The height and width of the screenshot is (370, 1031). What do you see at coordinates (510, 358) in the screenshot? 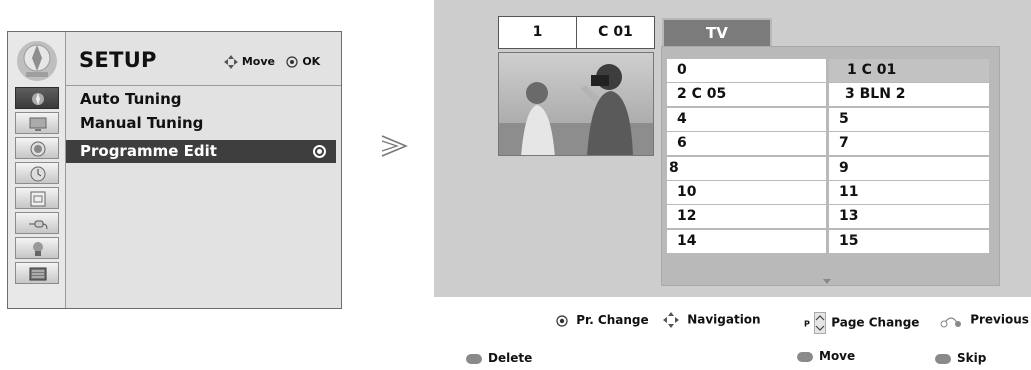
I see `legend-delete-label: Delete` at bounding box center [510, 358].